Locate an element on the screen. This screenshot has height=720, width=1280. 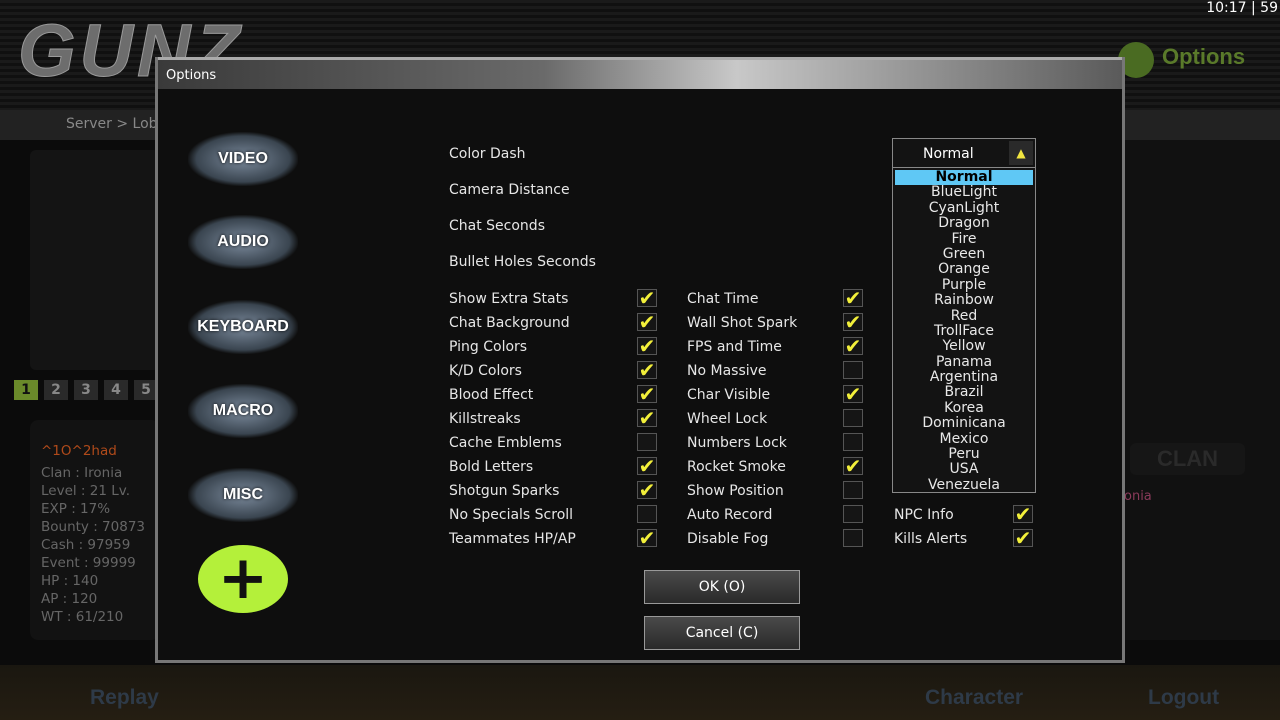
checkbox-shotgun-sparks: ✔ is located at coordinates (647, 490).